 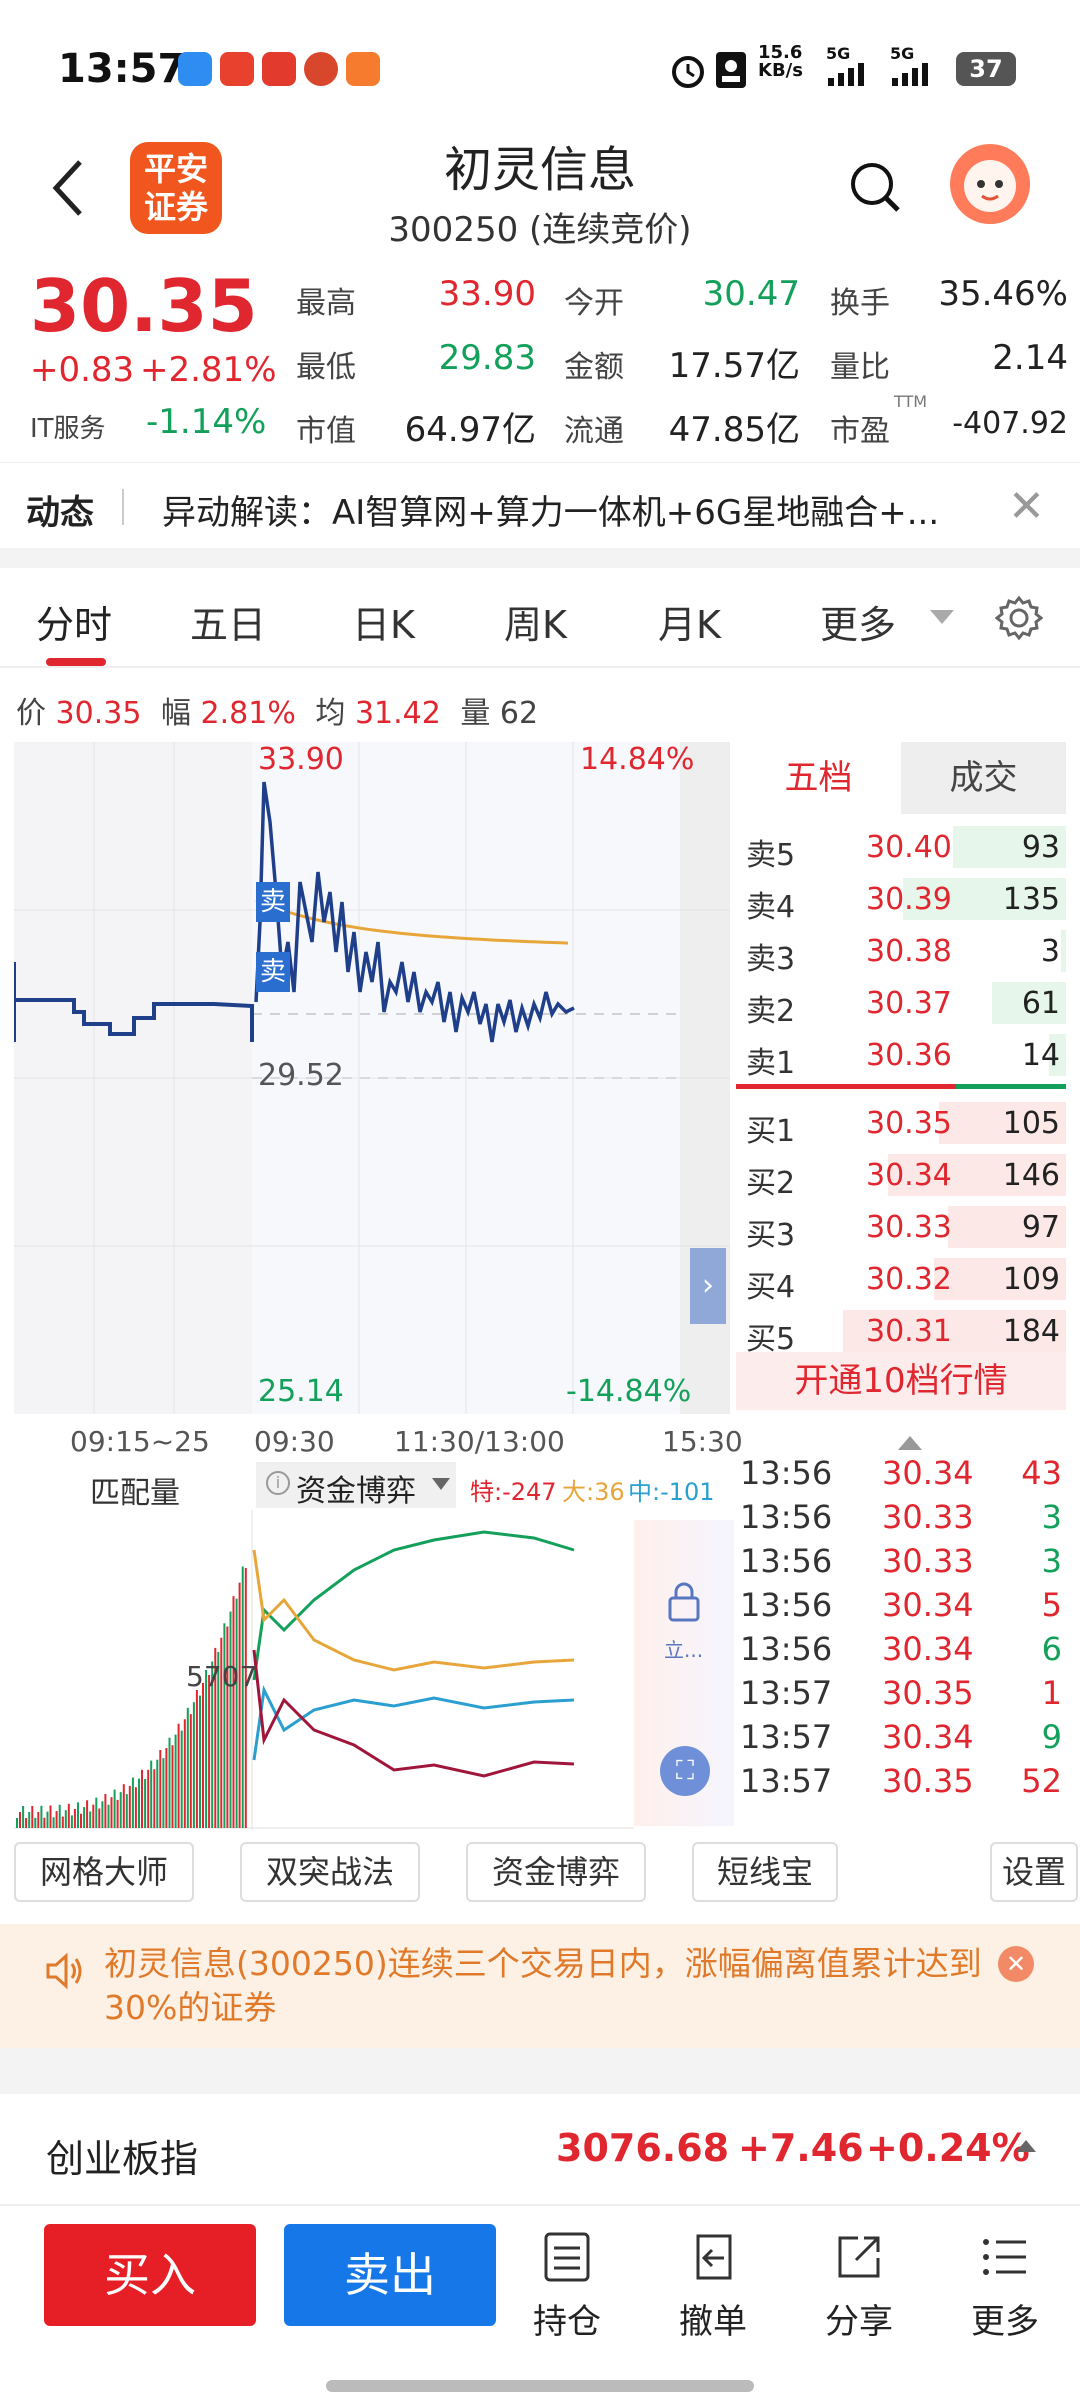 What do you see at coordinates (1034, 1872) in the screenshot?
I see `settings-button: 设置` at bounding box center [1034, 1872].